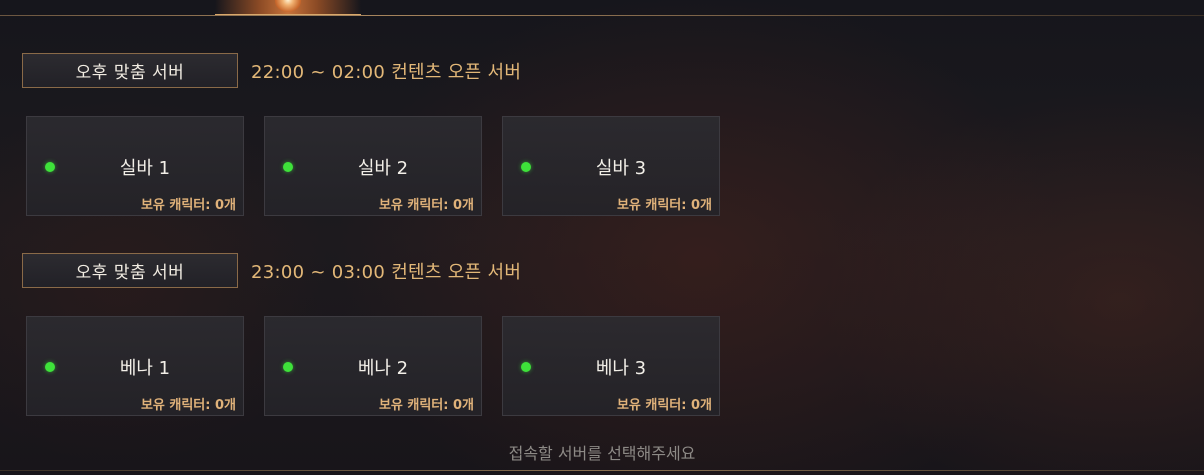 This screenshot has height=475, width=1204. I want to click on server-card: 베나 1 보유 캐릭터: 0개, so click(135, 366).